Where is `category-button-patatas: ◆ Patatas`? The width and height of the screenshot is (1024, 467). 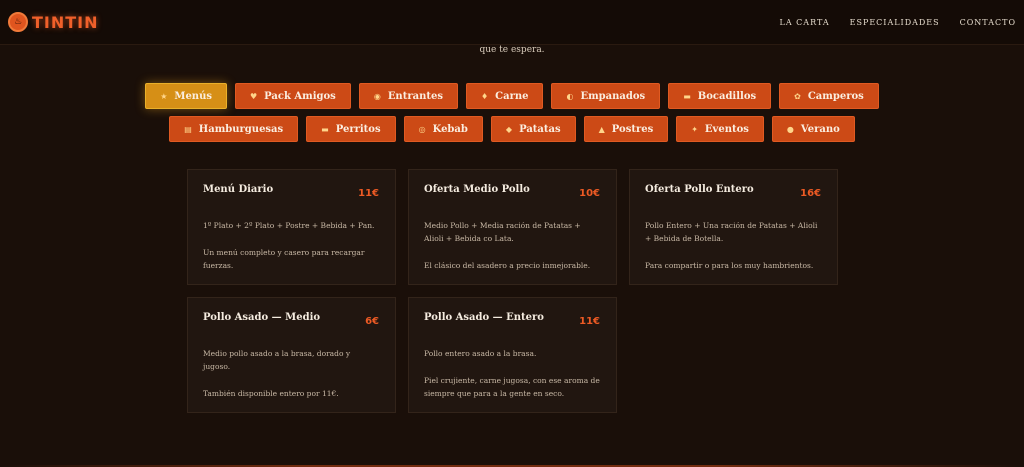 category-button-patatas: ◆ Patatas is located at coordinates (533, 129).